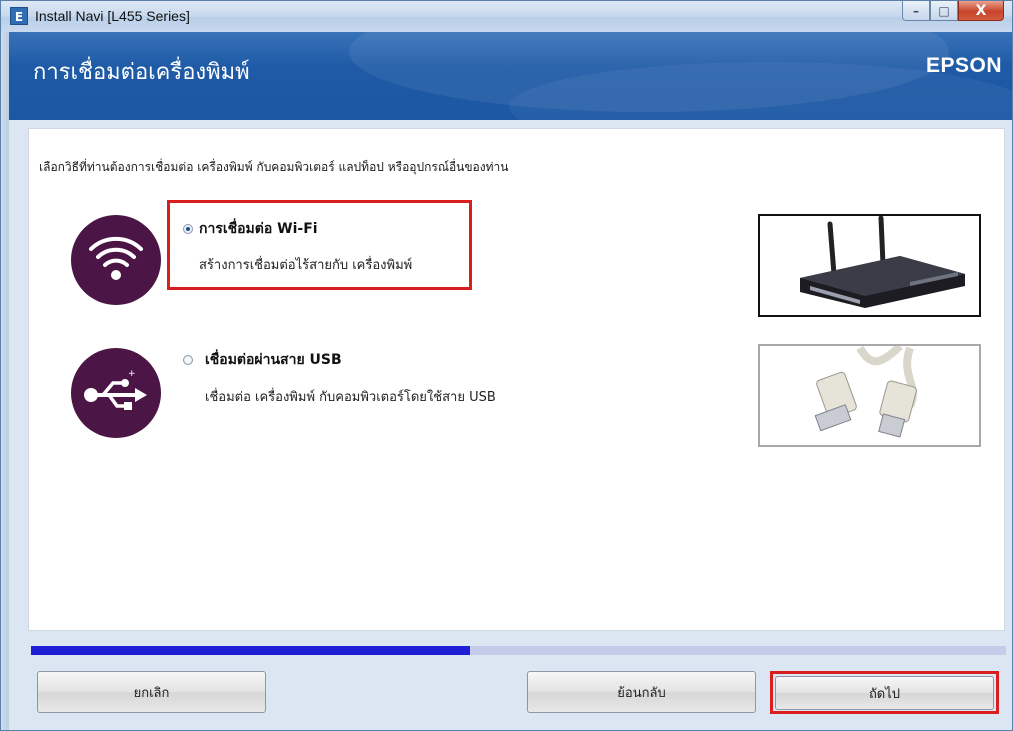 The width and height of the screenshot is (1013, 731). I want to click on minimize-button: –, so click(916, 11).